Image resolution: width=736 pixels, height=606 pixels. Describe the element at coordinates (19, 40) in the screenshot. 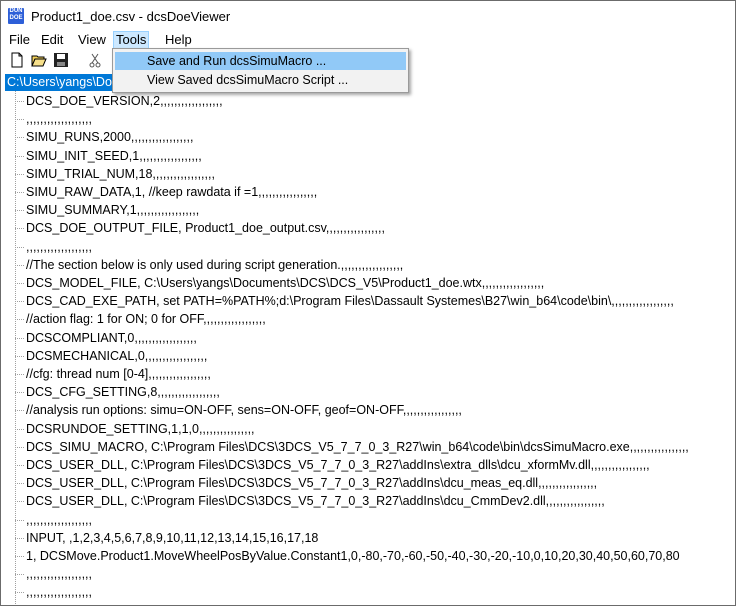

I see `menu-file: File` at that location.